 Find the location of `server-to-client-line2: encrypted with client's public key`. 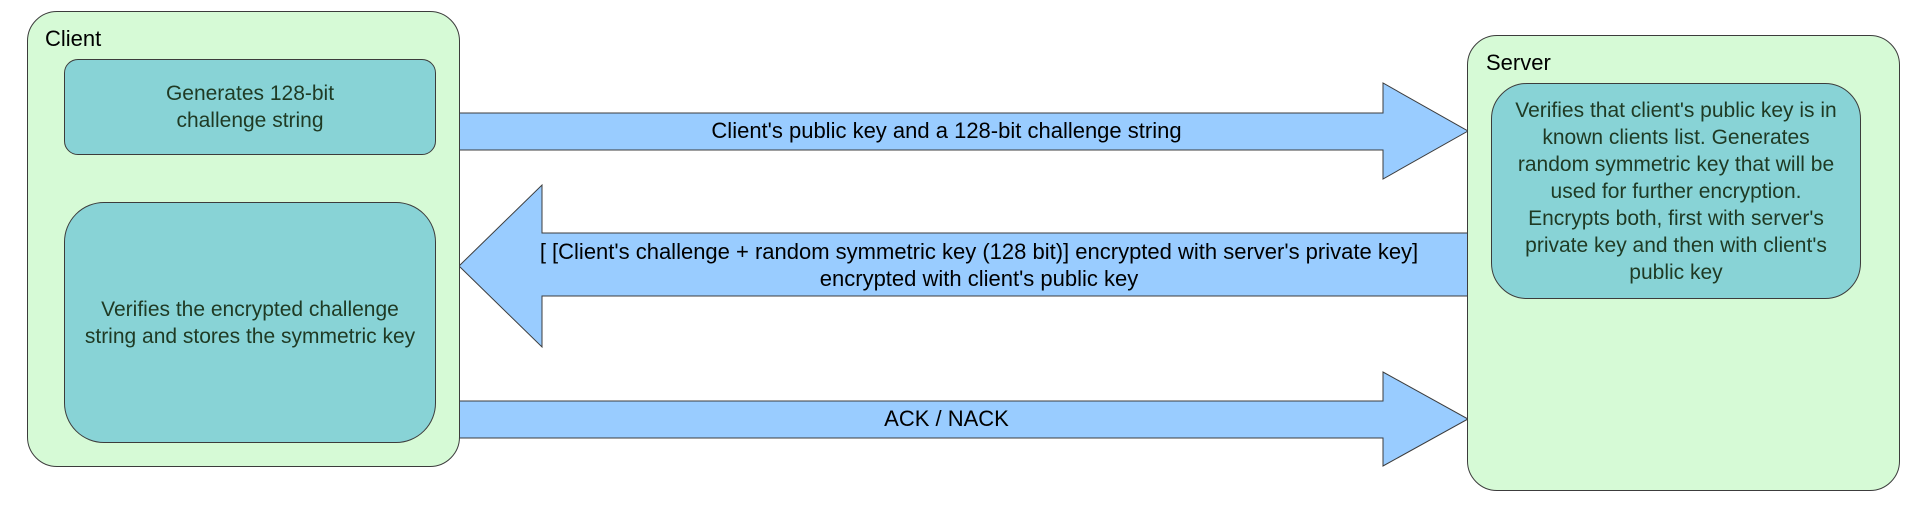

server-to-client-line2: encrypted with client's public key is located at coordinates (979, 278).